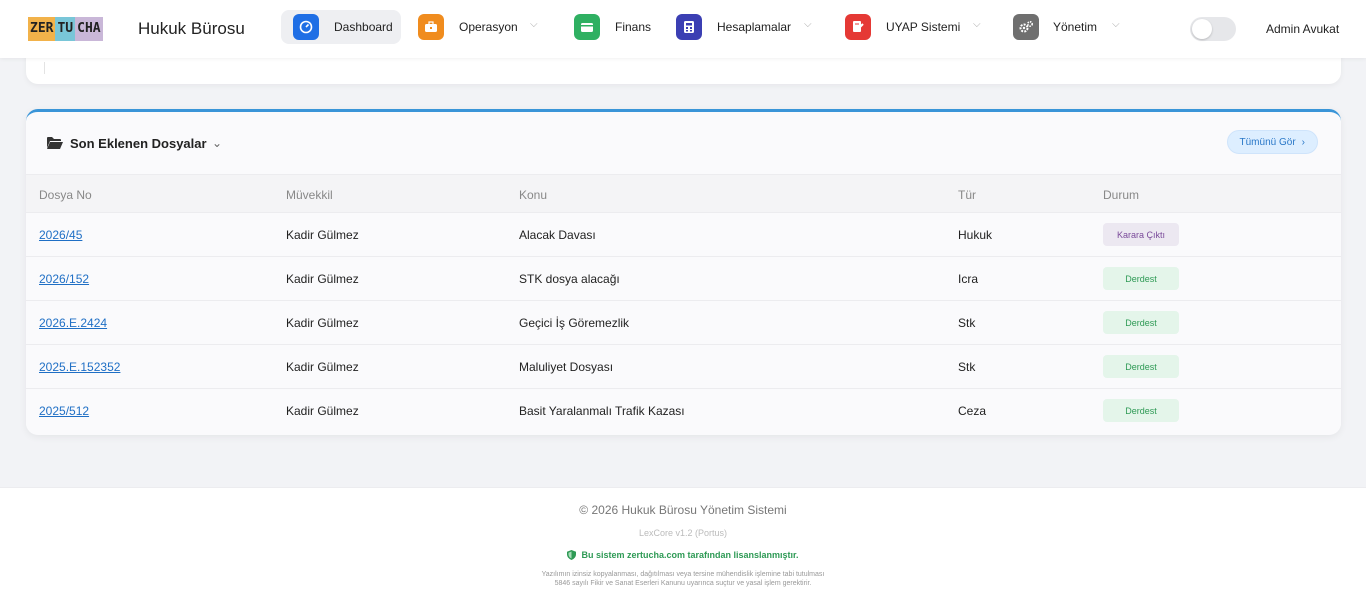 The image size is (1366, 613). What do you see at coordinates (60, 235) in the screenshot?
I see `file-number-link: 2026/45` at bounding box center [60, 235].